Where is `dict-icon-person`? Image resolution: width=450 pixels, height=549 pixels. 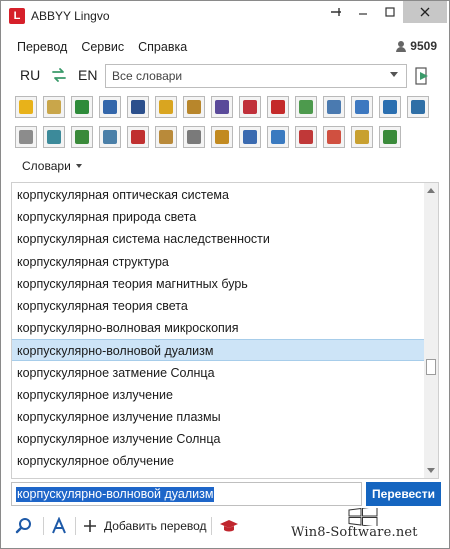
dict-icon-person is located at coordinates (222, 107).